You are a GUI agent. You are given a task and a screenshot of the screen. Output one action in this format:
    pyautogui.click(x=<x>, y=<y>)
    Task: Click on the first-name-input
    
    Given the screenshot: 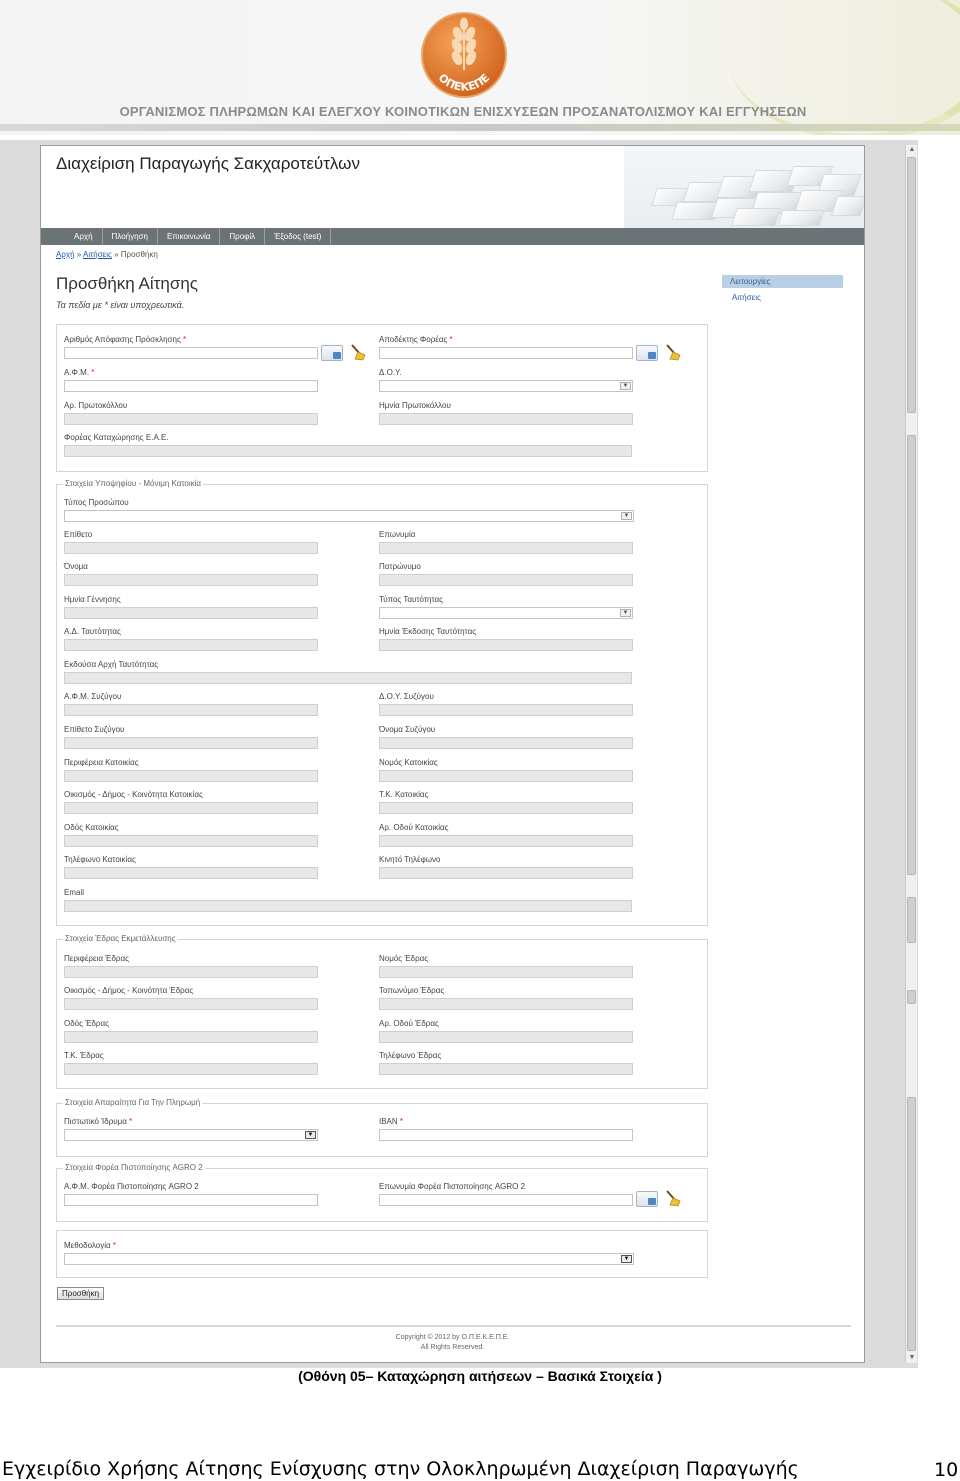 What is the action you would take?
    pyautogui.click(x=191, y=580)
    